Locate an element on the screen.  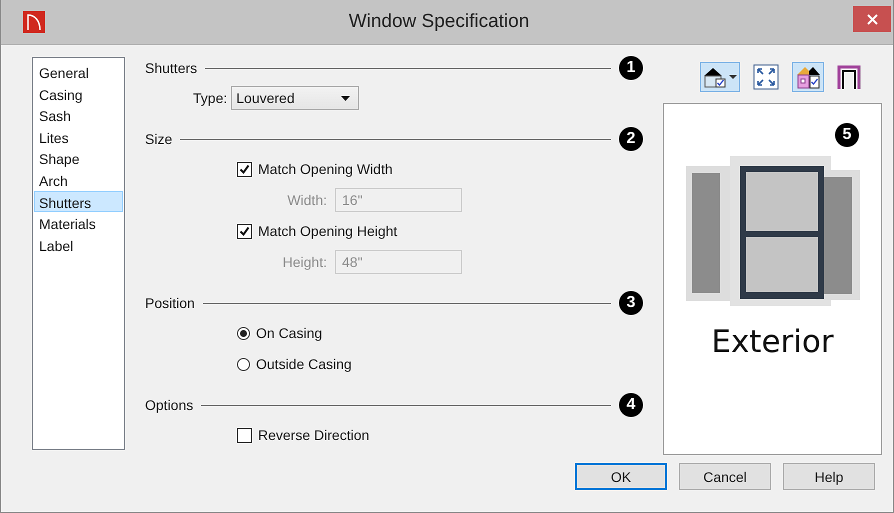
section-title: Options is located at coordinates (169, 405).